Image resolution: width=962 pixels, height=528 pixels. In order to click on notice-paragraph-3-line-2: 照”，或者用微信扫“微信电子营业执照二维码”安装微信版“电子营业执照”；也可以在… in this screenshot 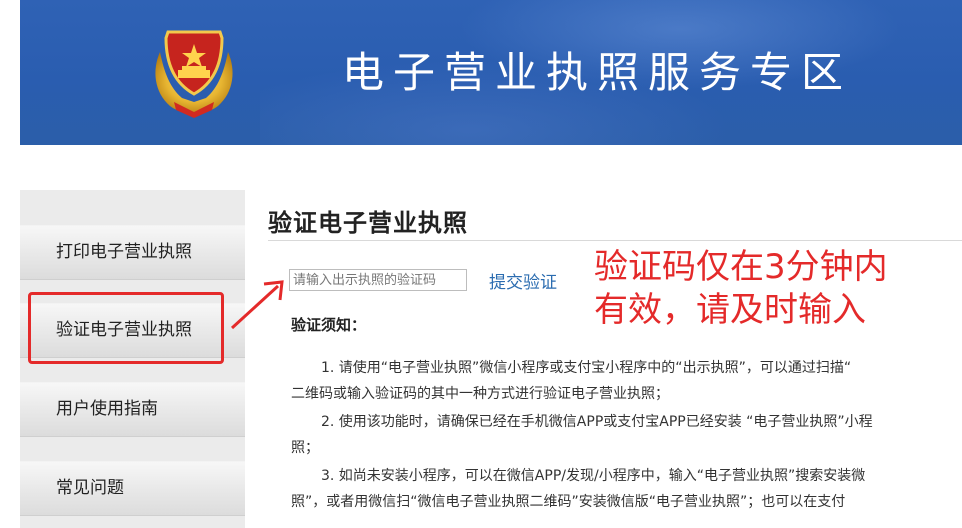, I will do `click(568, 502)`.